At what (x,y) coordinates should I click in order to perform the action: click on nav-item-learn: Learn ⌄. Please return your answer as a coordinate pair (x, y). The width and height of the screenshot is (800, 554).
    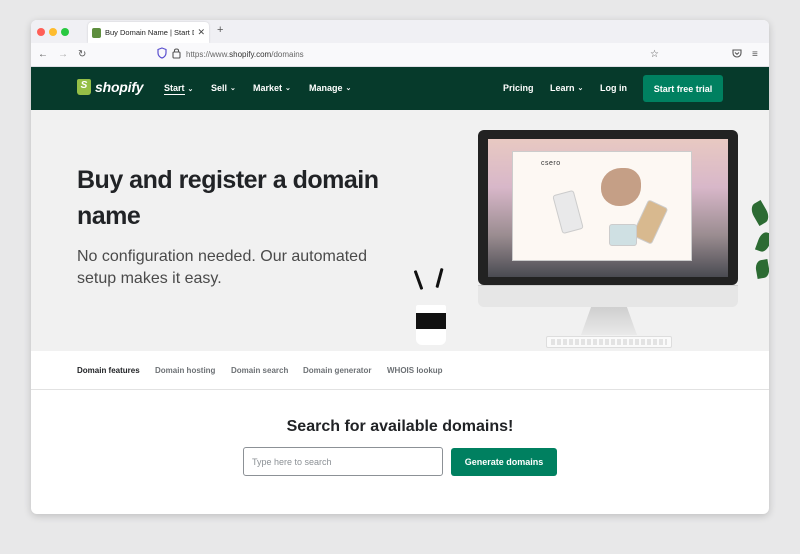
    Looking at the image, I should click on (566, 88).